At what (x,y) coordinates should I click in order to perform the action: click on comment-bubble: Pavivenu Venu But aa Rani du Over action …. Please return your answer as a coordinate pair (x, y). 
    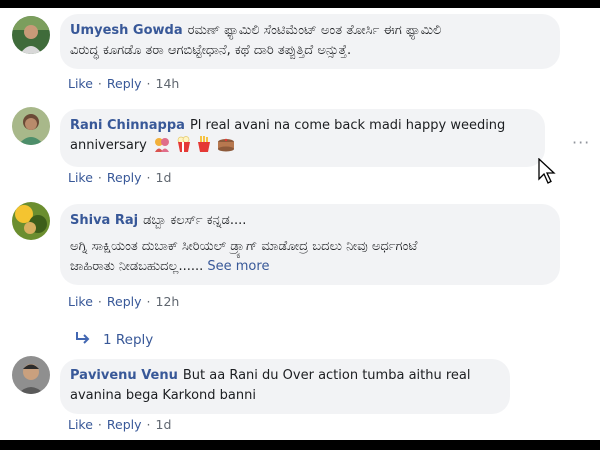
    Looking at the image, I should click on (285, 386).